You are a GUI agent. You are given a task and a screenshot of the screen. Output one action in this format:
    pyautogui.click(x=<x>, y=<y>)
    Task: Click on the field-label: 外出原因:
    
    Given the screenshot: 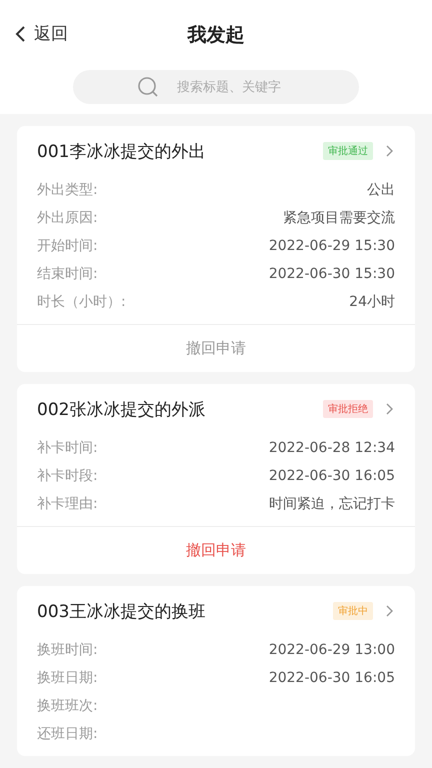 What is the action you would take?
    pyautogui.click(x=67, y=218)
    